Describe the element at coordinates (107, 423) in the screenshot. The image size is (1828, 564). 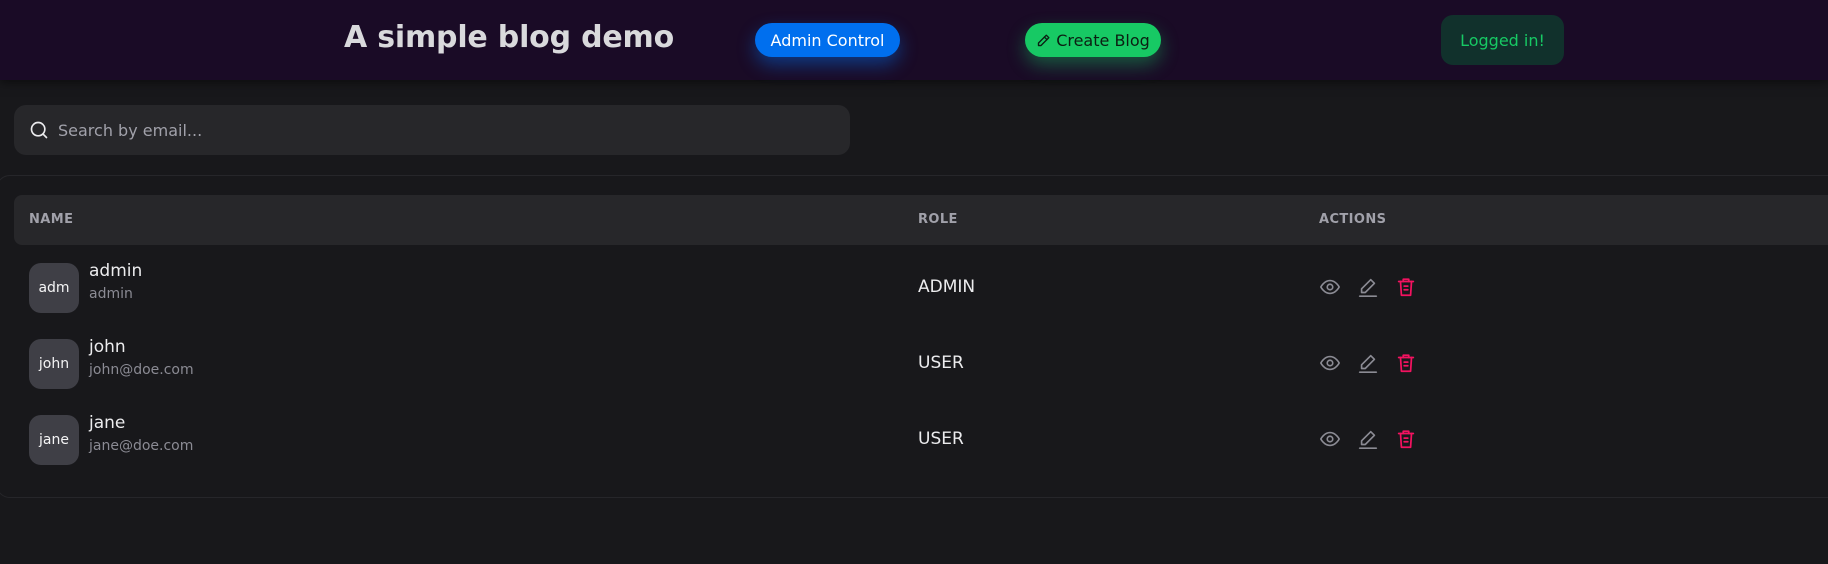
I see `user-name: jane` at that location.